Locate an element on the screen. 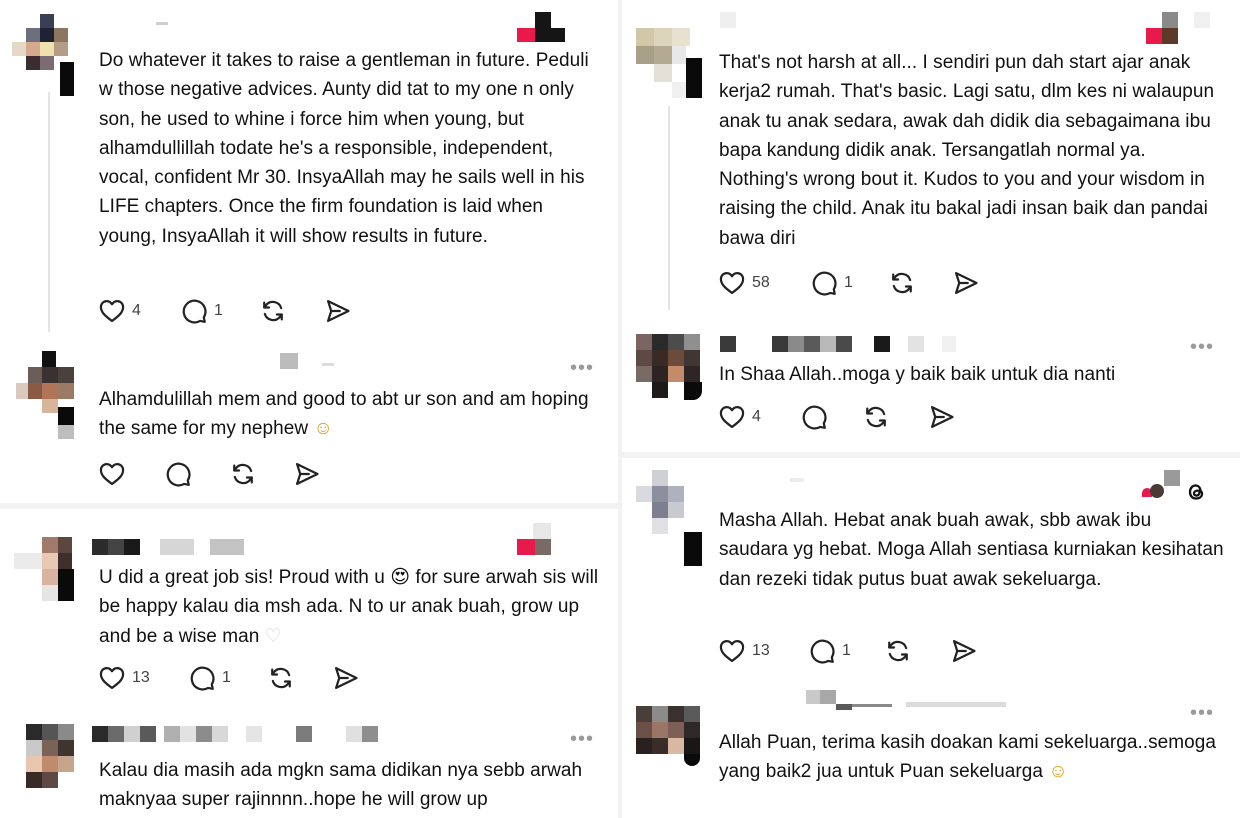 The height and width of the screenshot is (818, 1240). action-bar: 13 1 is located at coordinates (248, 678).